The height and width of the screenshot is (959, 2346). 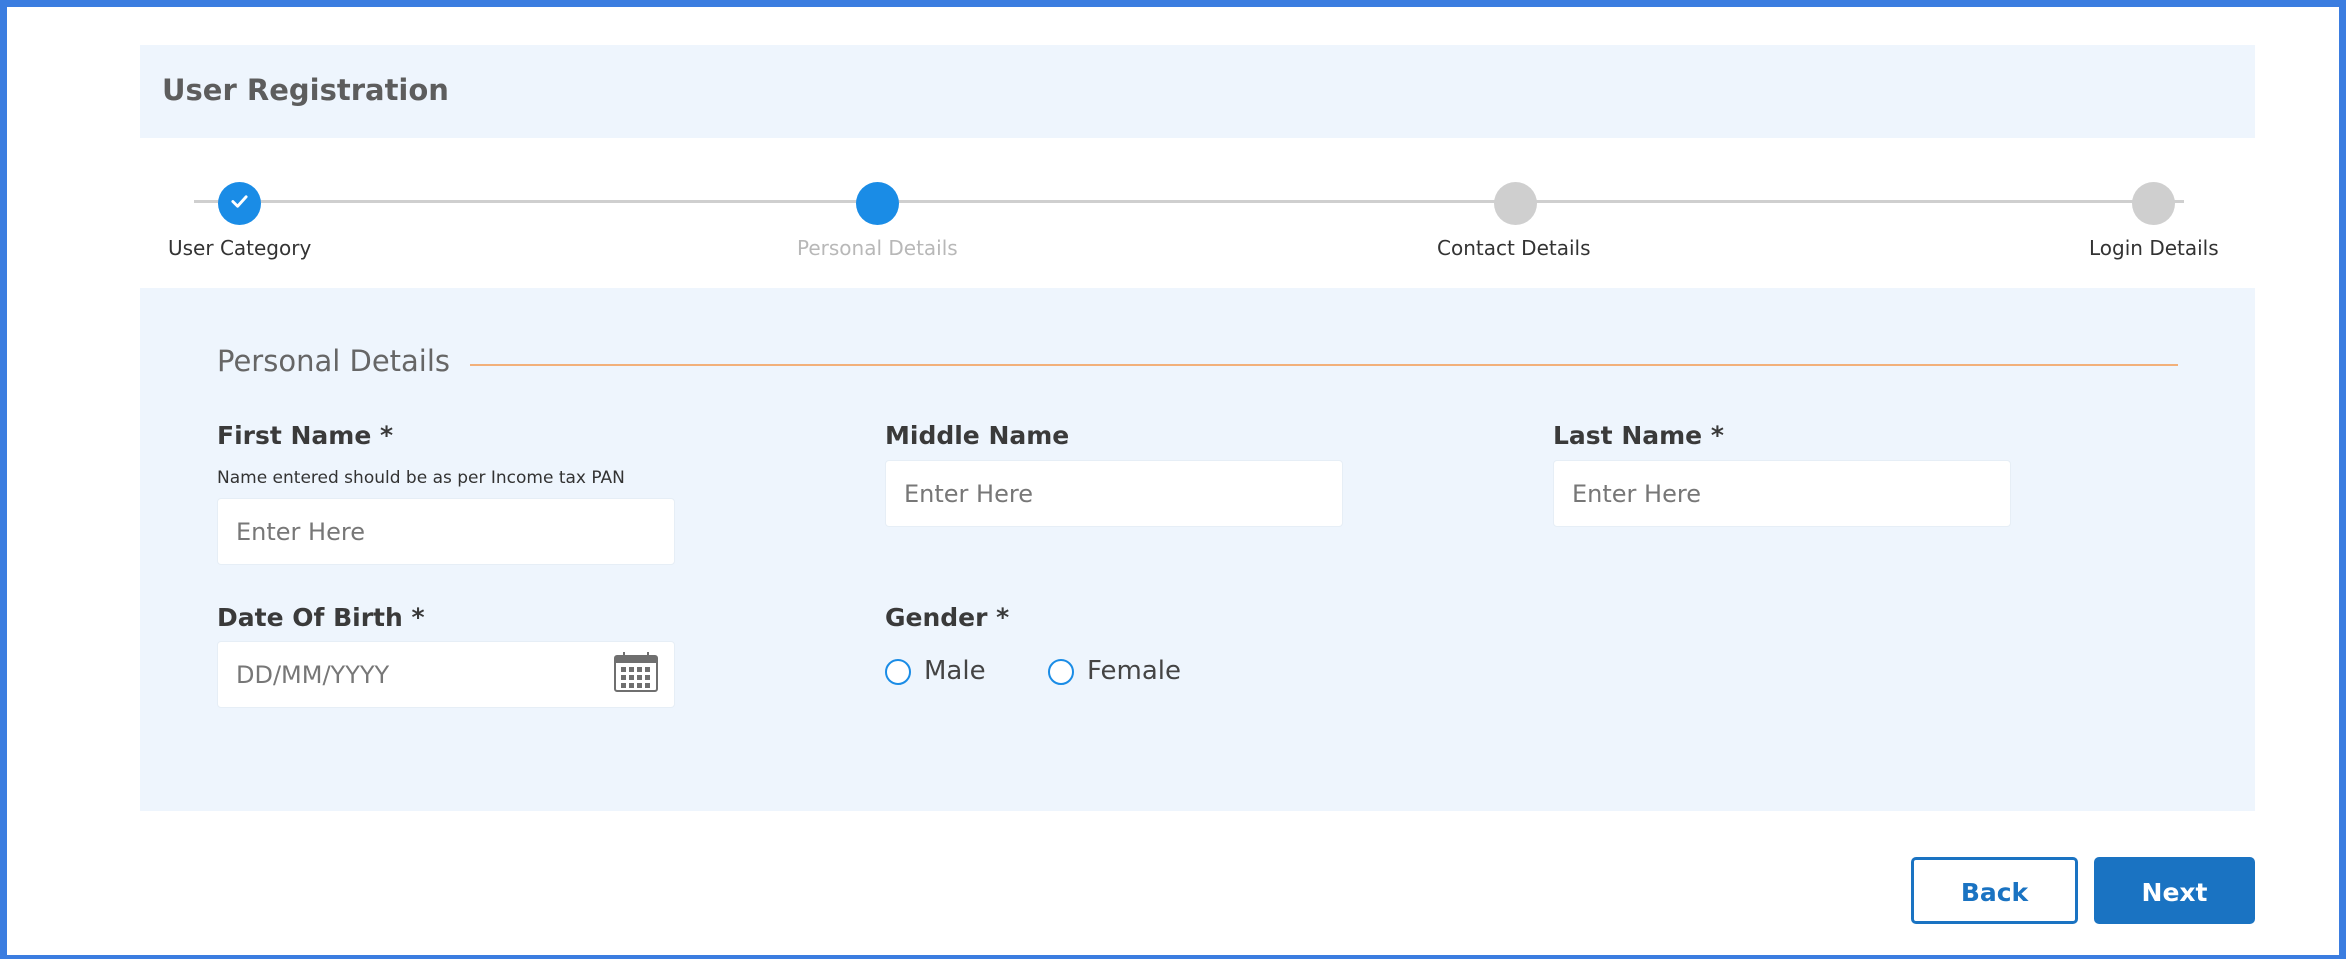 What do you see at coordinates (977, 435) in the screenshot?
I see `middle-name-label: Middle Name` at bounding box center [977, 435].